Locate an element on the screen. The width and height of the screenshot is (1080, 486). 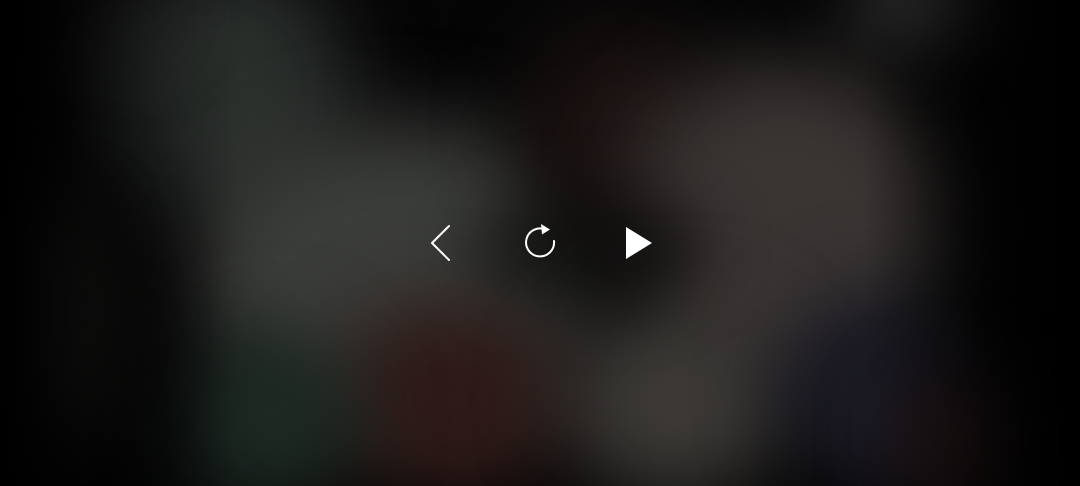
replay-icon is located at coordinates (540, 241).